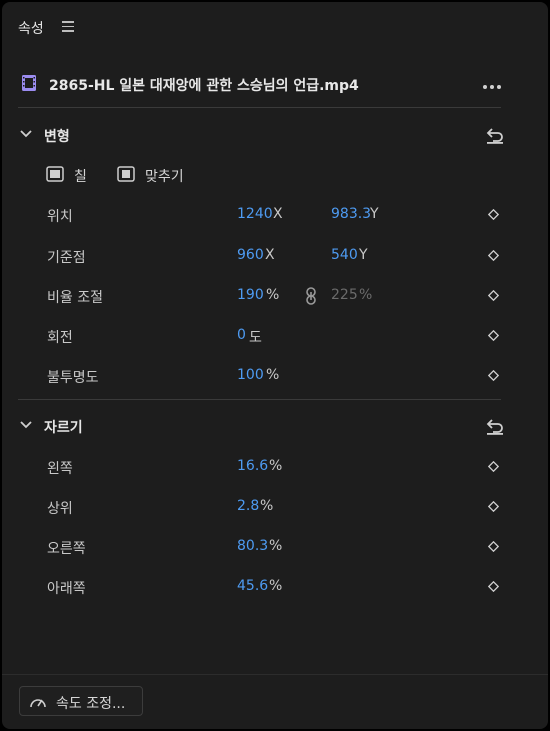 The height and width of the screenshot is (731, 550). I want to click on video-clip-icon, so click(29, 83).